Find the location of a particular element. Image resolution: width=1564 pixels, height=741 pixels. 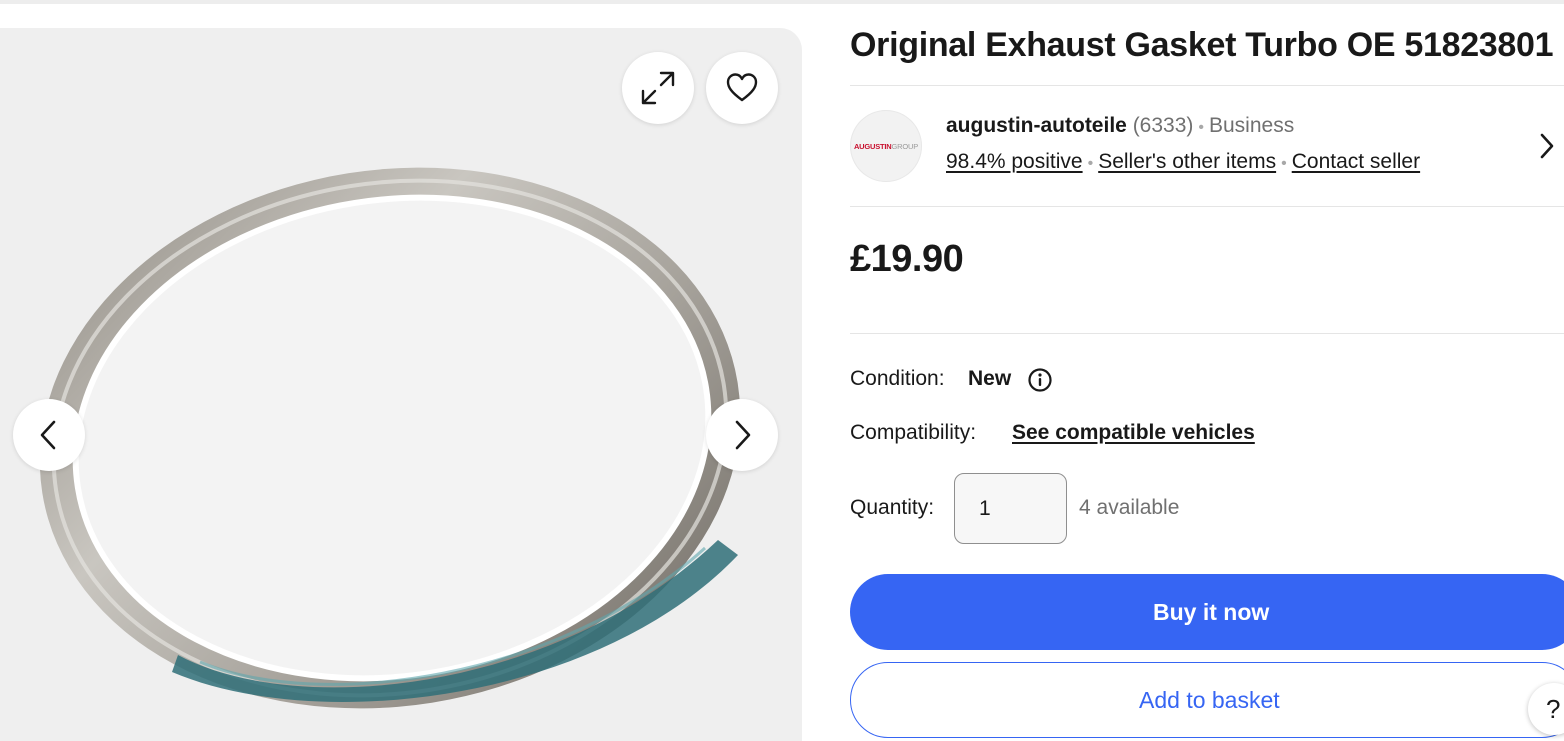

available-count: 4 available is located at coordinates (1129, 507).